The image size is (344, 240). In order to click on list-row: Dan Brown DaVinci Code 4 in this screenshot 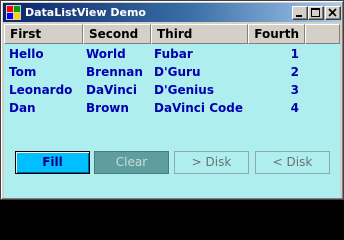, I will do `click(172, 108)`.